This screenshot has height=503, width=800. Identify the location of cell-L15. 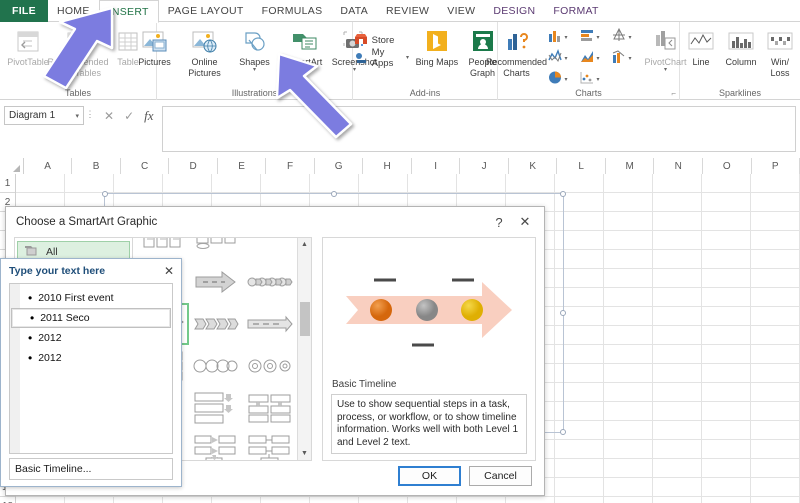
(579, 449).